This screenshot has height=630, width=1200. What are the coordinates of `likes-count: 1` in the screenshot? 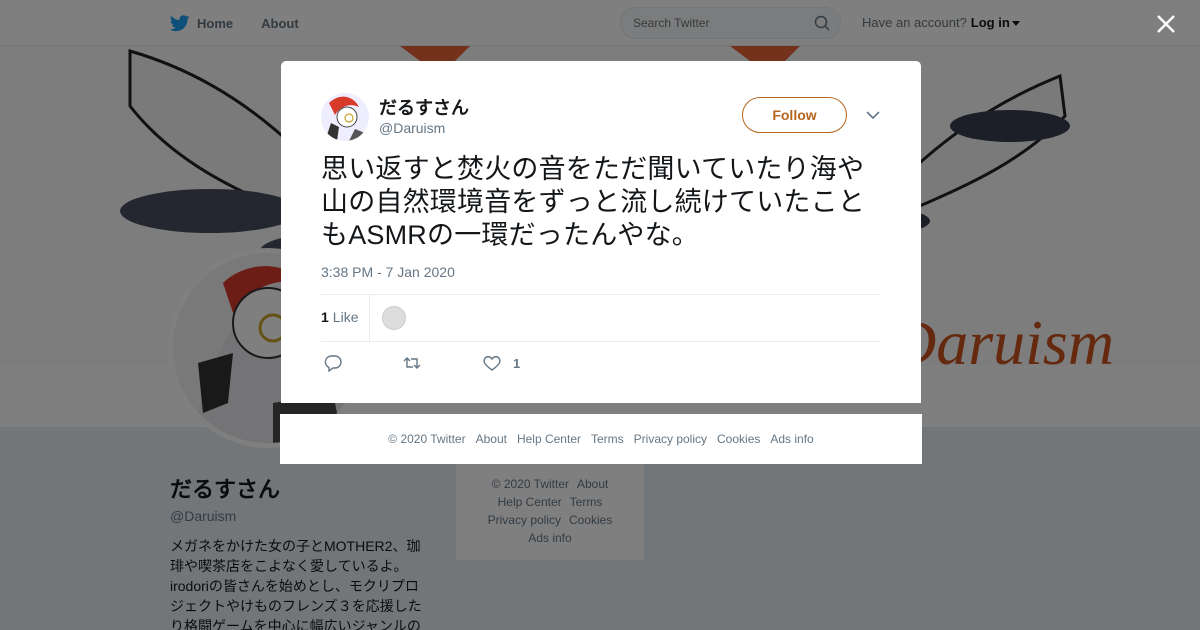 It's located at (325, 317).